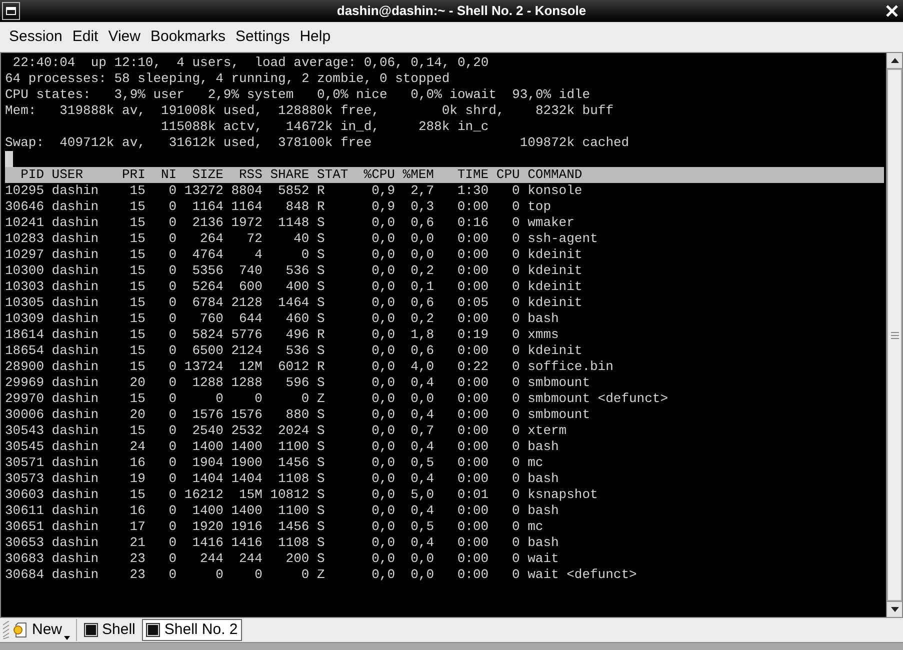  What do you see at coordinates (24, 479) in the screenshot?
I see `table-cell: 30573` at bounding box center [24, 479].